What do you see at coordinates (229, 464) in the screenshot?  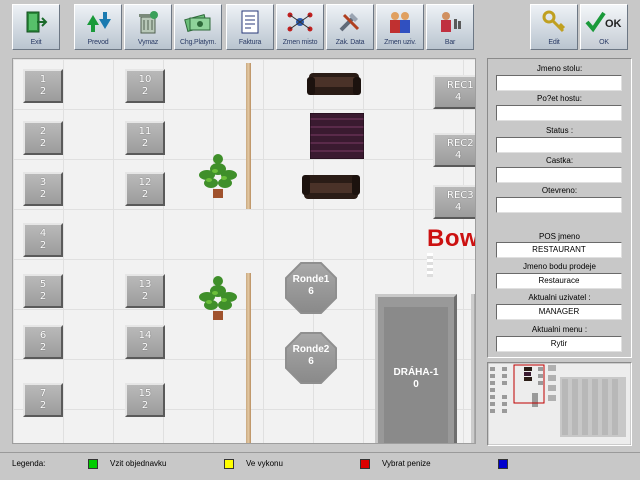 I see `legend-yellow-swatch` at bounding box center [229, 464].